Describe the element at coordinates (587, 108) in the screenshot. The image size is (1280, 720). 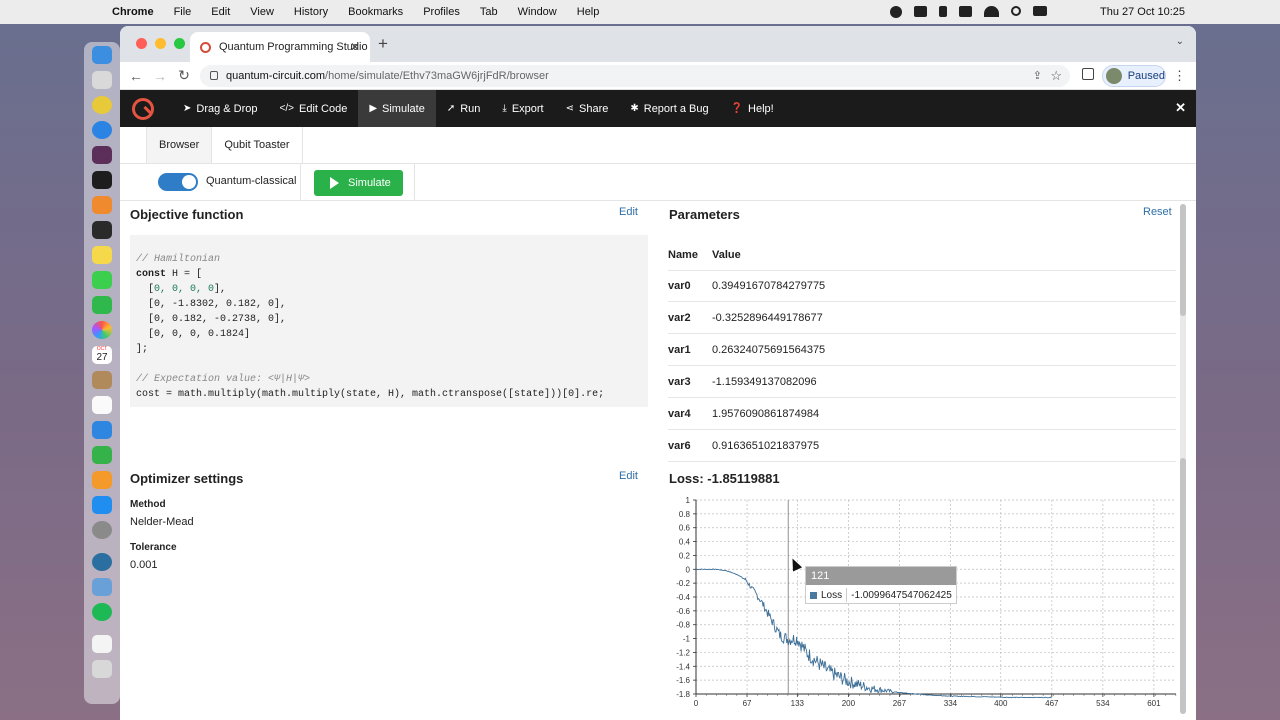
I see `toolbar-share: ⋖ Share` at that location.